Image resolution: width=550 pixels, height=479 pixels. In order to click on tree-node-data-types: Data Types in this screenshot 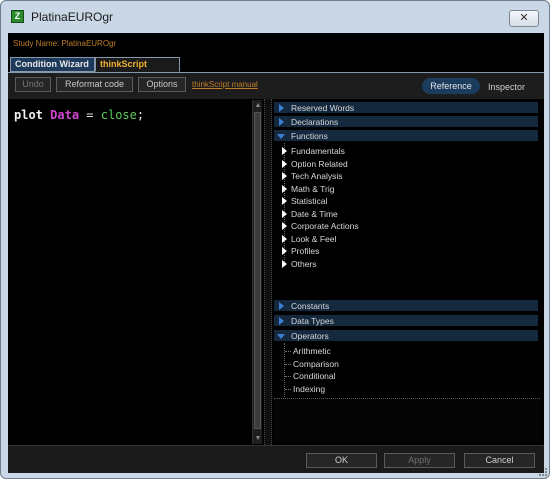, I will do `click(406, 320)`.